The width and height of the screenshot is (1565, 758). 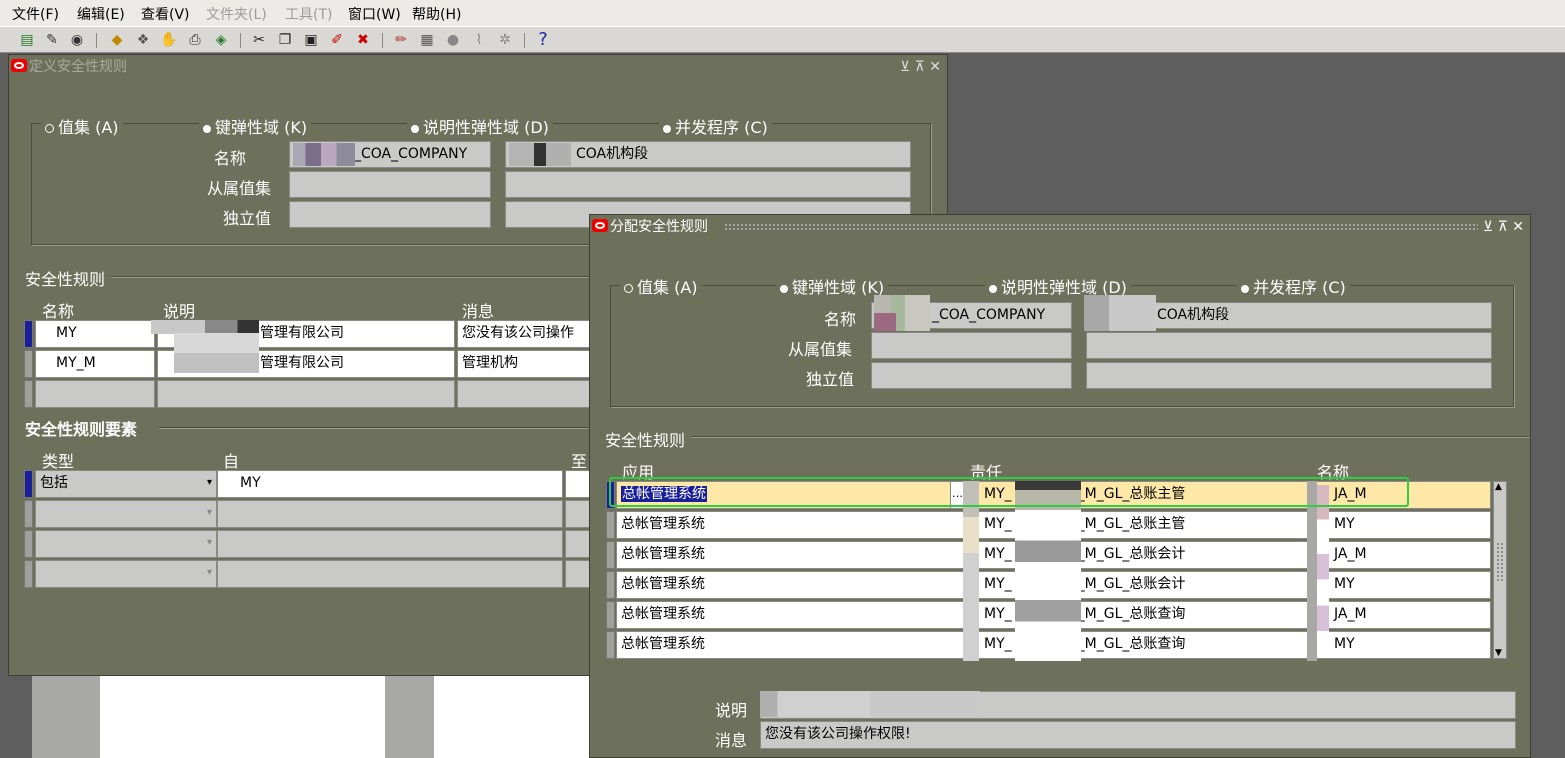 I want to click on col-header-from: 自, so click(x=231, y=461).